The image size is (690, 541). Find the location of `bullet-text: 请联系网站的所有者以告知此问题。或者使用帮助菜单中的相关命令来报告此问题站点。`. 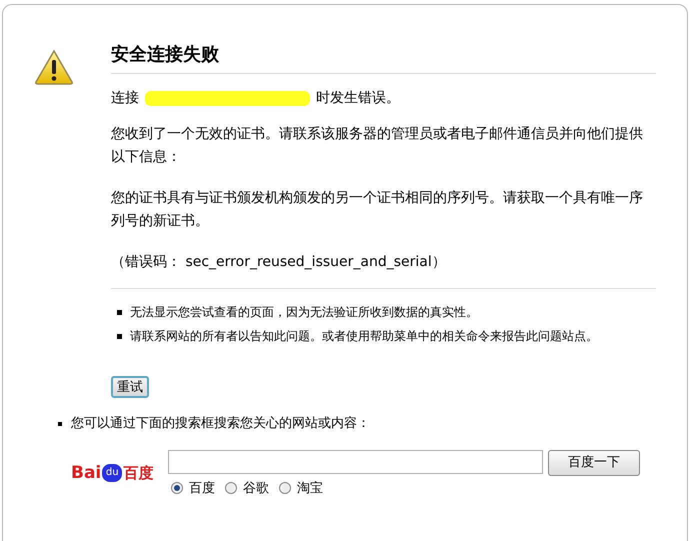

bullet-text: 请联系网站的所有者以告知此问题。或者使用帮助菜单中的相关命令来报告此问题站点。 is located at coordinates (364, 336).